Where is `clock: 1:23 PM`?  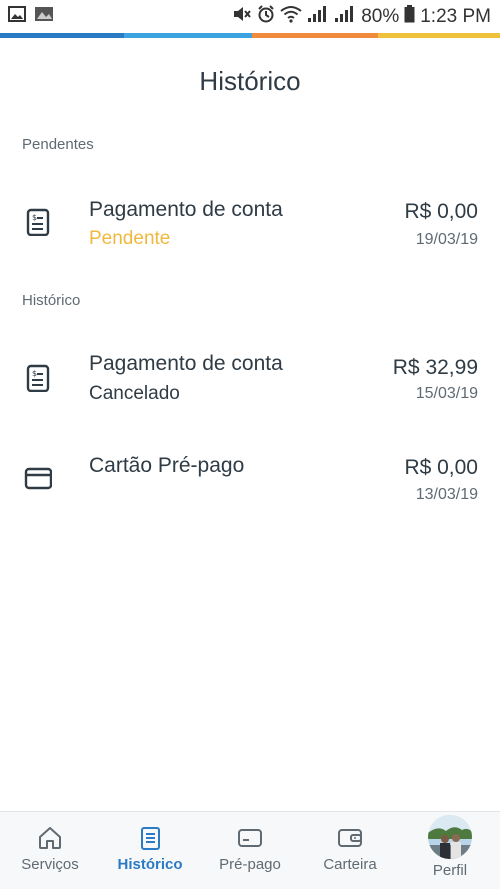
clock: 1:23 PM is located at coordinates (455, 16).